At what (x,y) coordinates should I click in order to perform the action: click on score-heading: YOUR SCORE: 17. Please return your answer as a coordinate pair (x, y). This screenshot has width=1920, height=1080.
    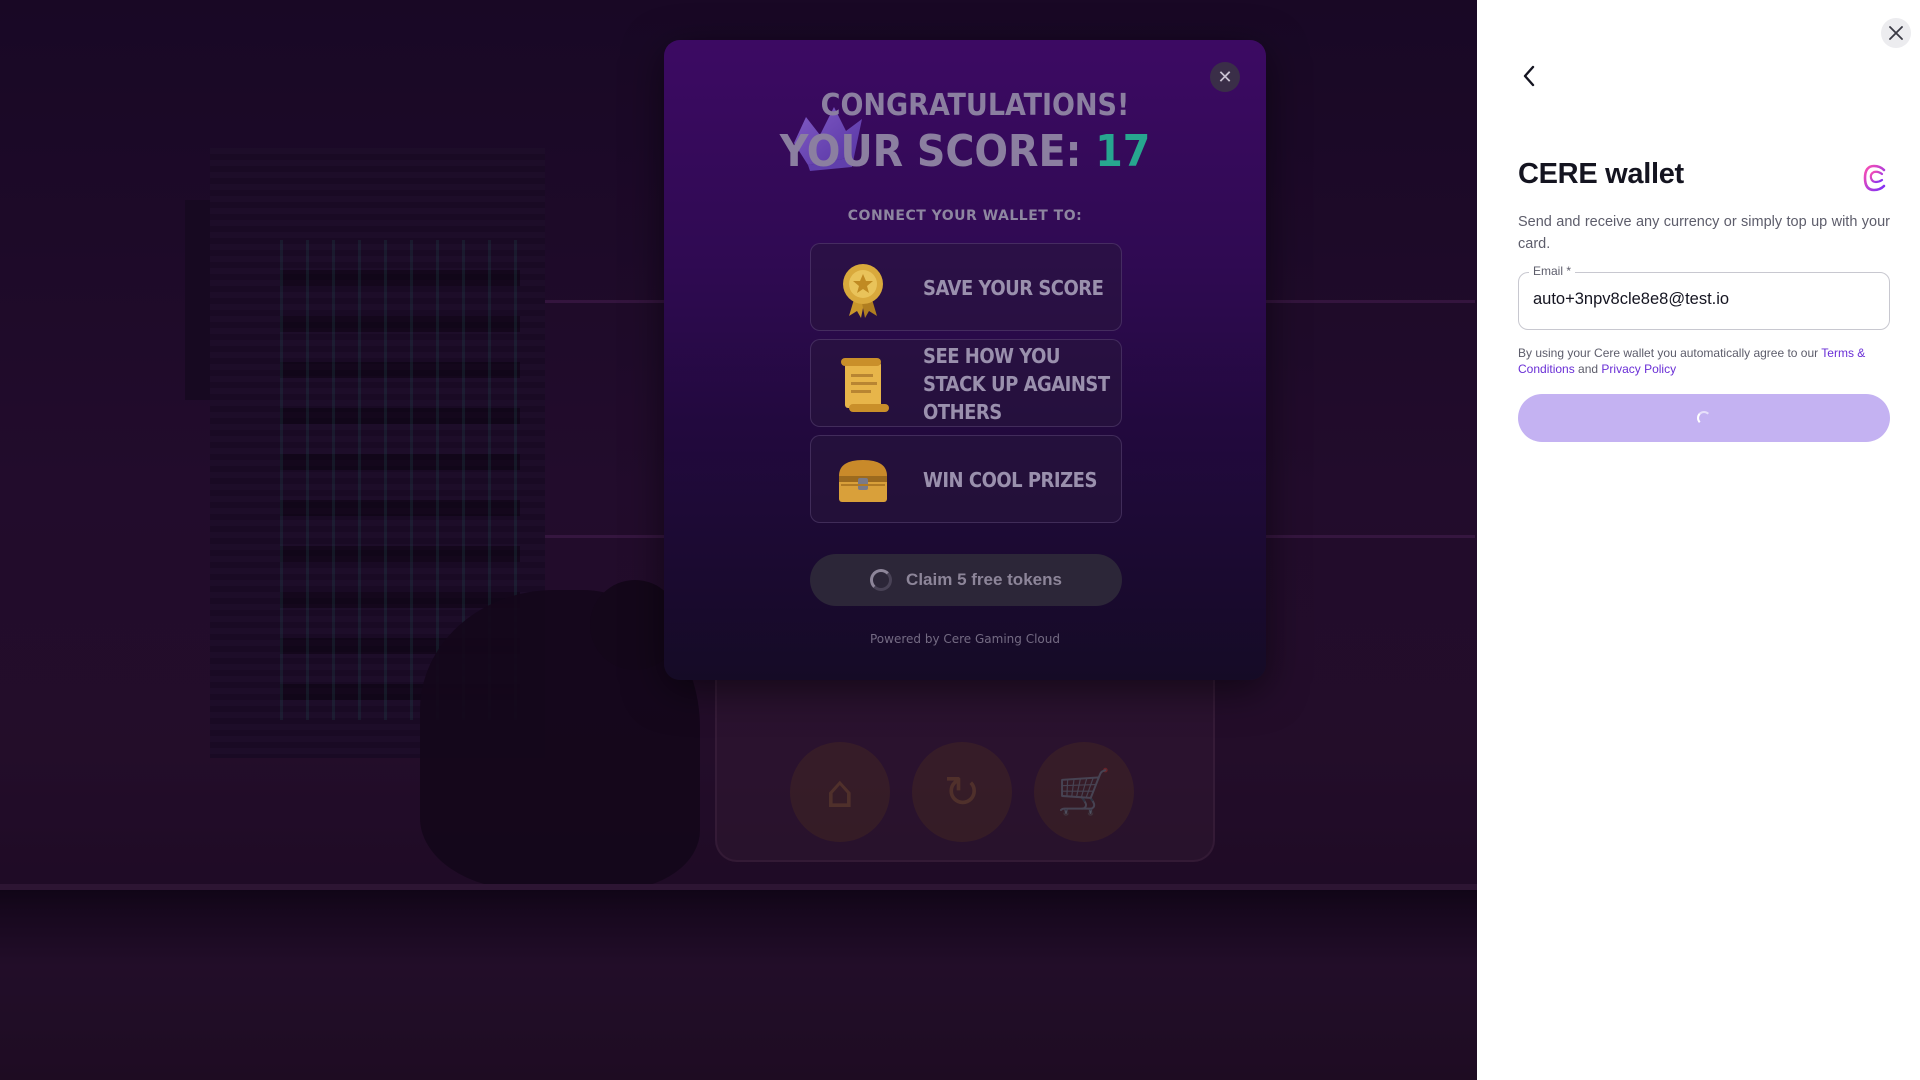
    Looking at the image, I should click on (965, 151).